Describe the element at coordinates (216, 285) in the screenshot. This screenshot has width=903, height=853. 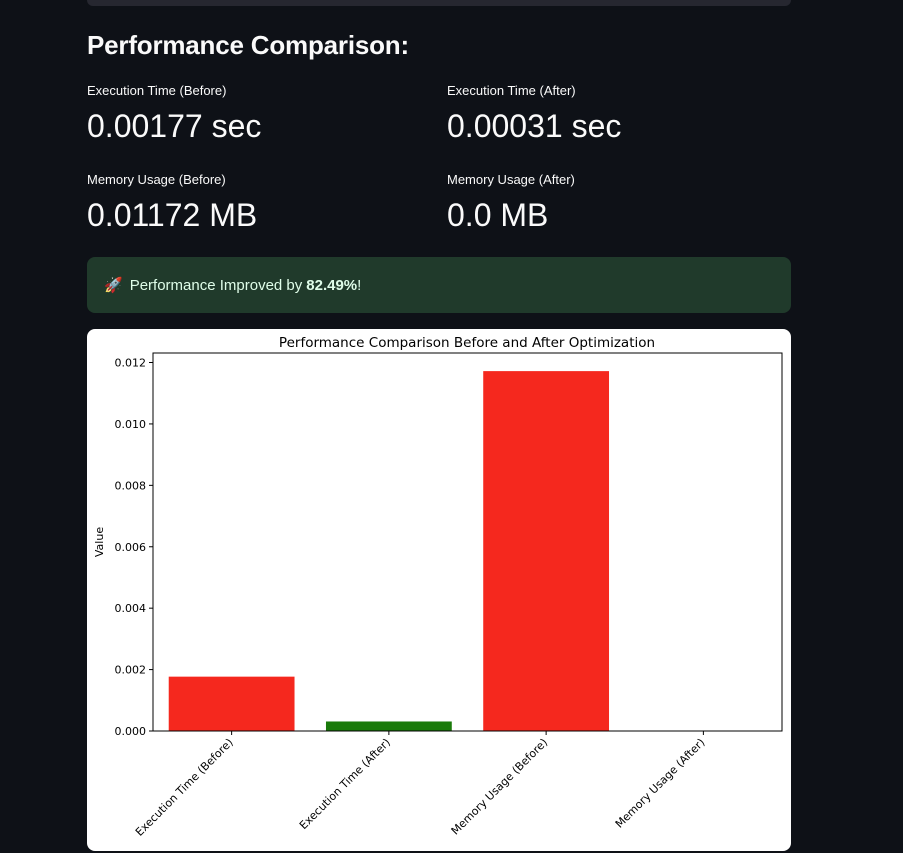
I see `alert-prefix: Performance Improved by` at that location.